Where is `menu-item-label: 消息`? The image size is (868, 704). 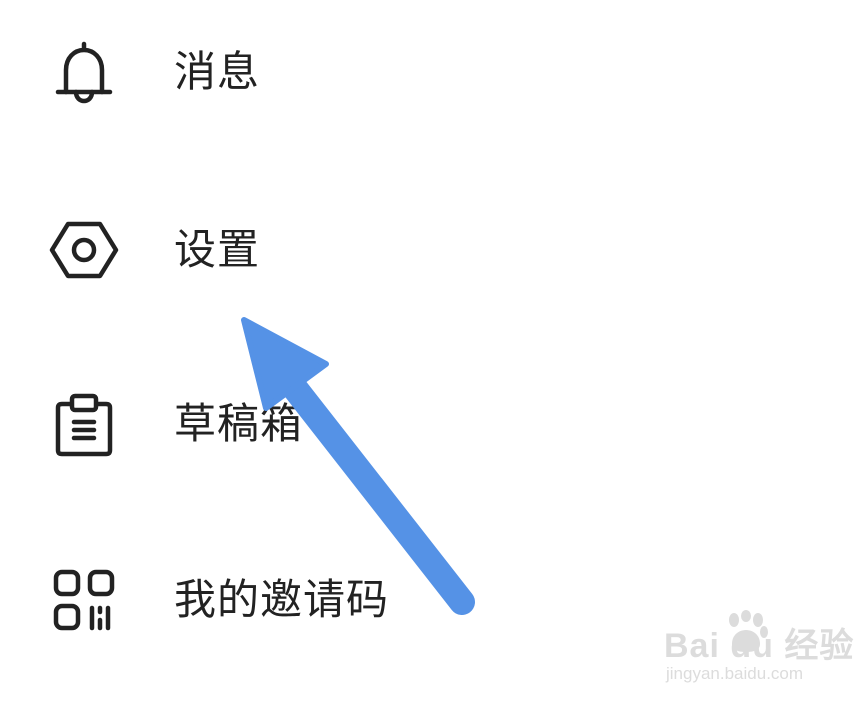
menu-item-label: 消息 is located at coordinates (217, 71).